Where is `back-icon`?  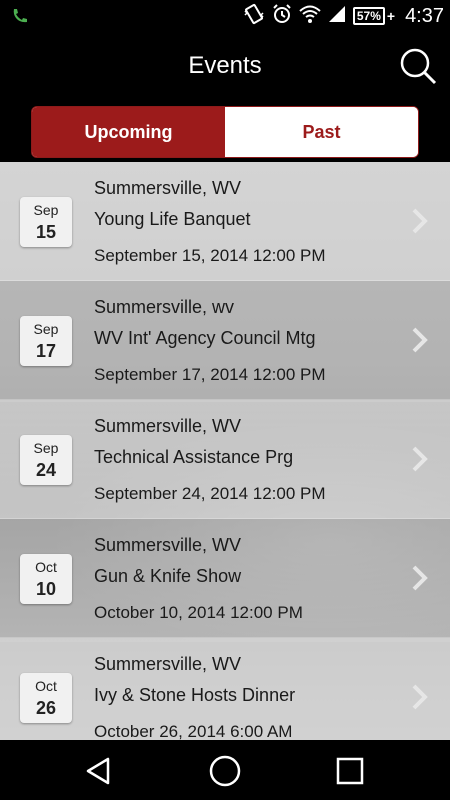 back-icon is located at coordinates (98, 771).